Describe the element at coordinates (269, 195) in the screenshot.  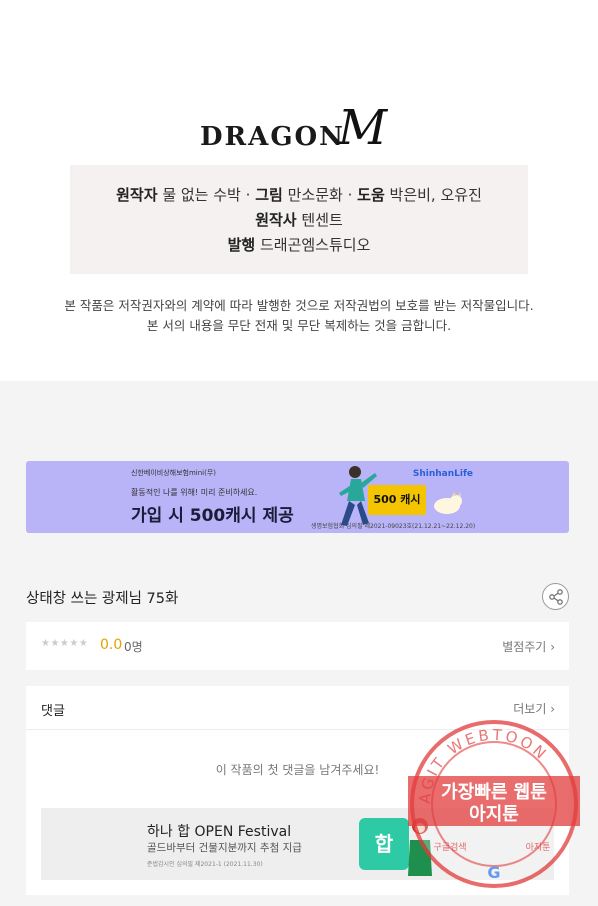
I see `credit-art-label: 그림` at that location.